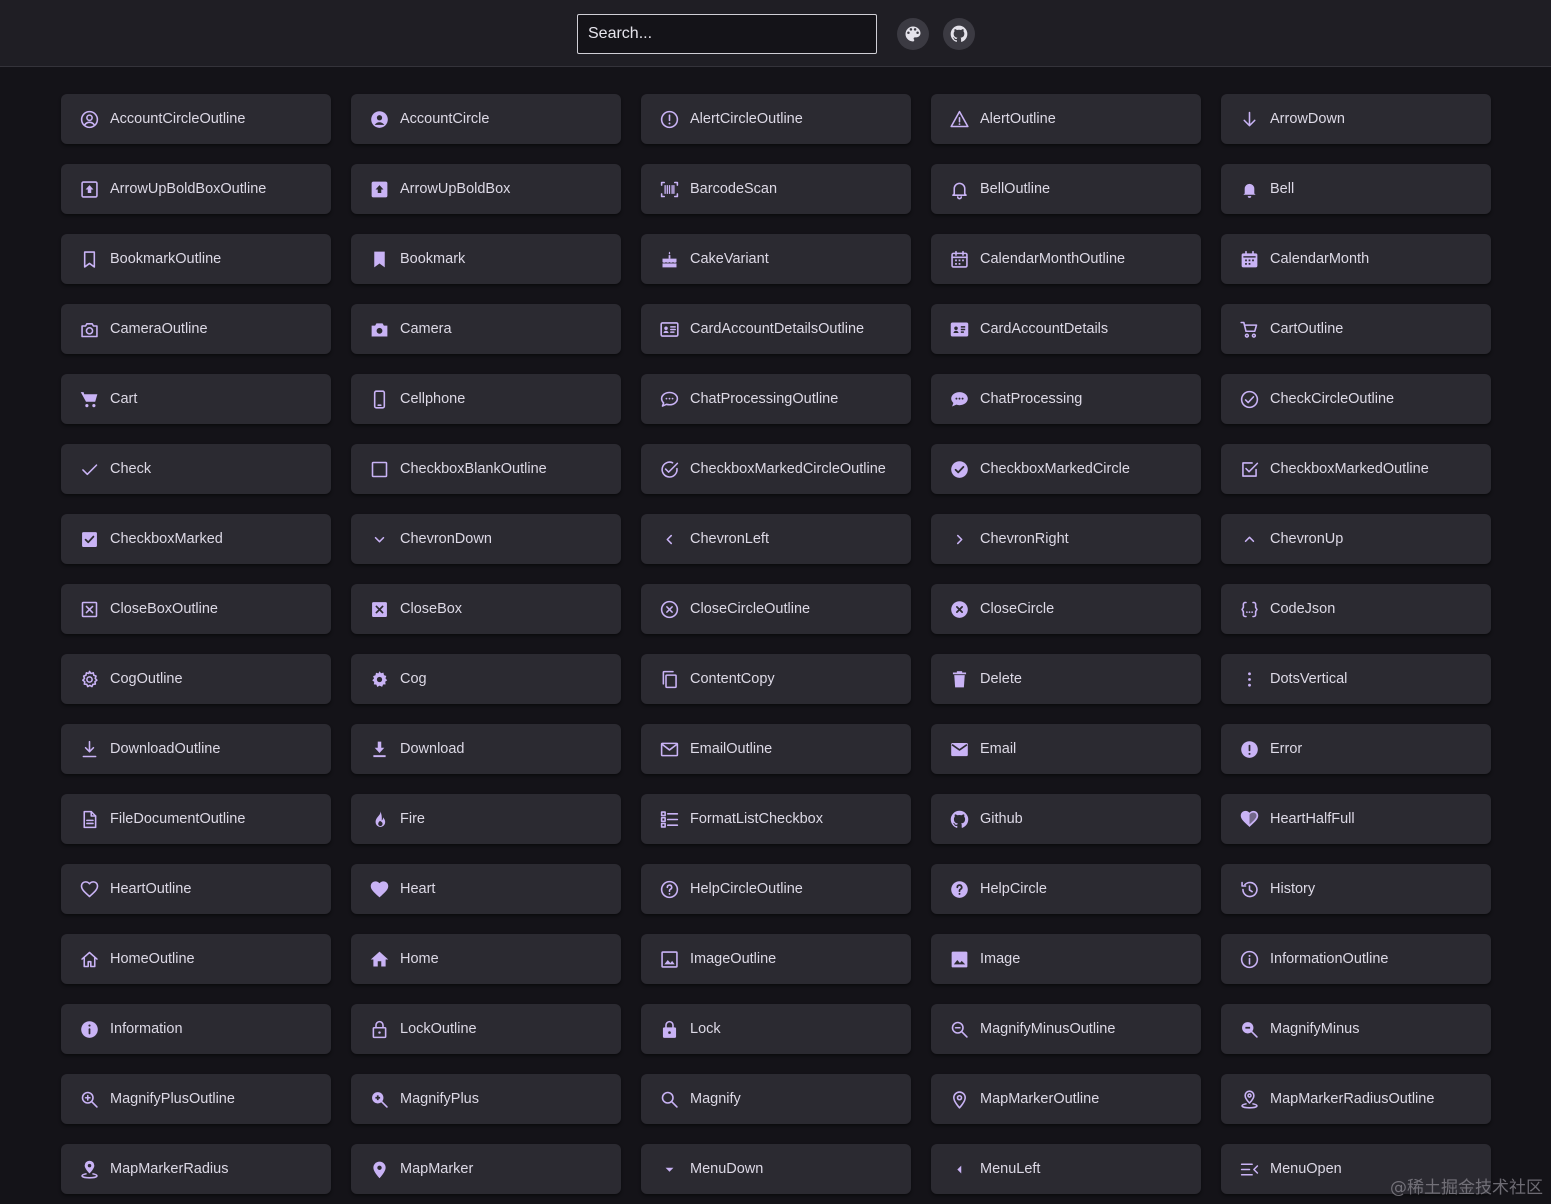 The image size is (1551, 1204). Describe the element at coordinates (1066, 1169) in the screenshot. I see `icon-button-menu-left: MenuLeft` at that location.